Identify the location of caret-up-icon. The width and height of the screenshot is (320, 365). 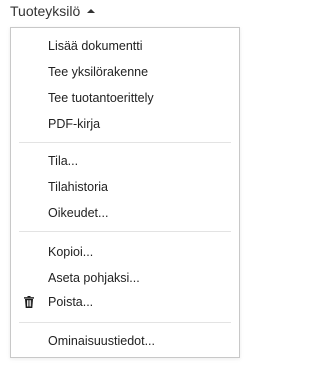
(91, 10).